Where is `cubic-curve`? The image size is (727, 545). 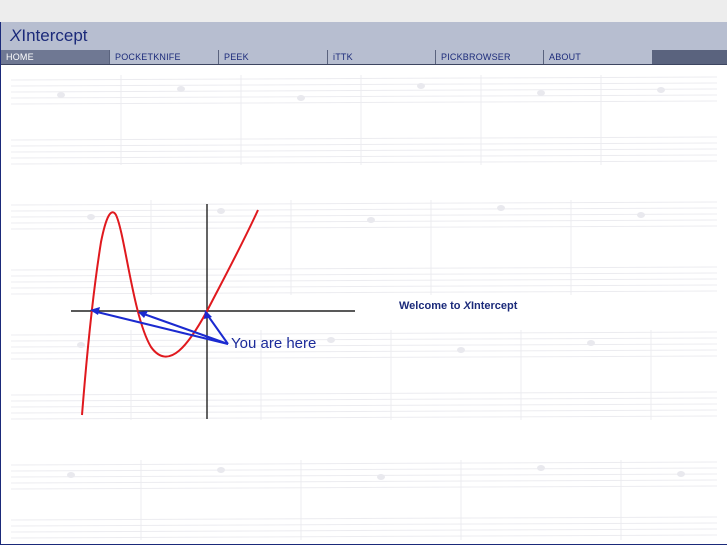
cubic-curve is located at coordinates (170, 312).